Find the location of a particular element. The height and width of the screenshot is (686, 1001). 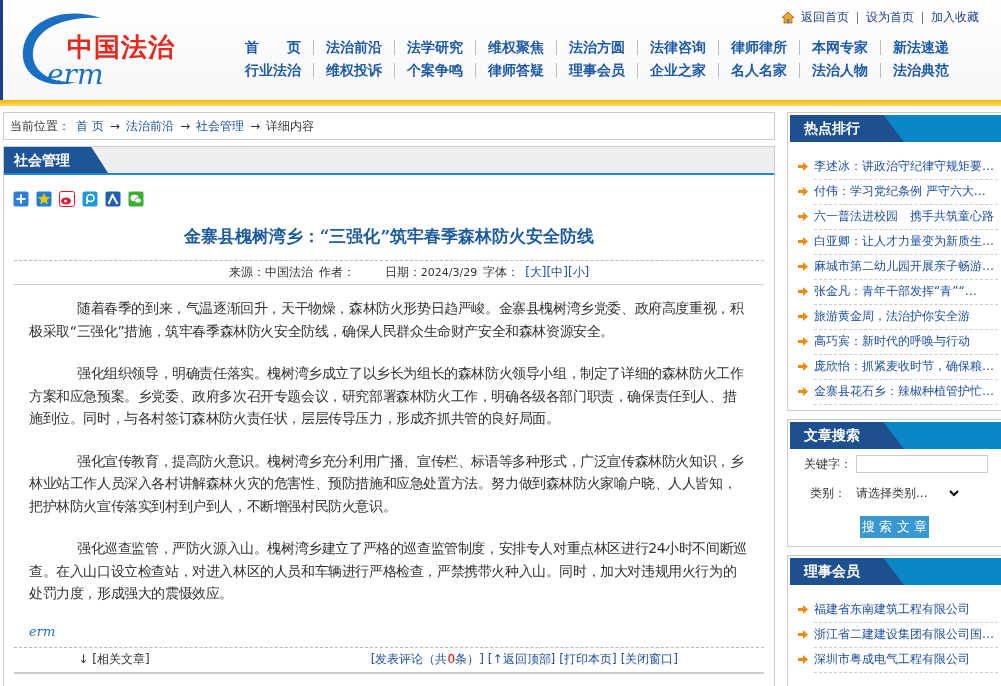

nav-link: 法治人物 is located at coordinates (839, 70).